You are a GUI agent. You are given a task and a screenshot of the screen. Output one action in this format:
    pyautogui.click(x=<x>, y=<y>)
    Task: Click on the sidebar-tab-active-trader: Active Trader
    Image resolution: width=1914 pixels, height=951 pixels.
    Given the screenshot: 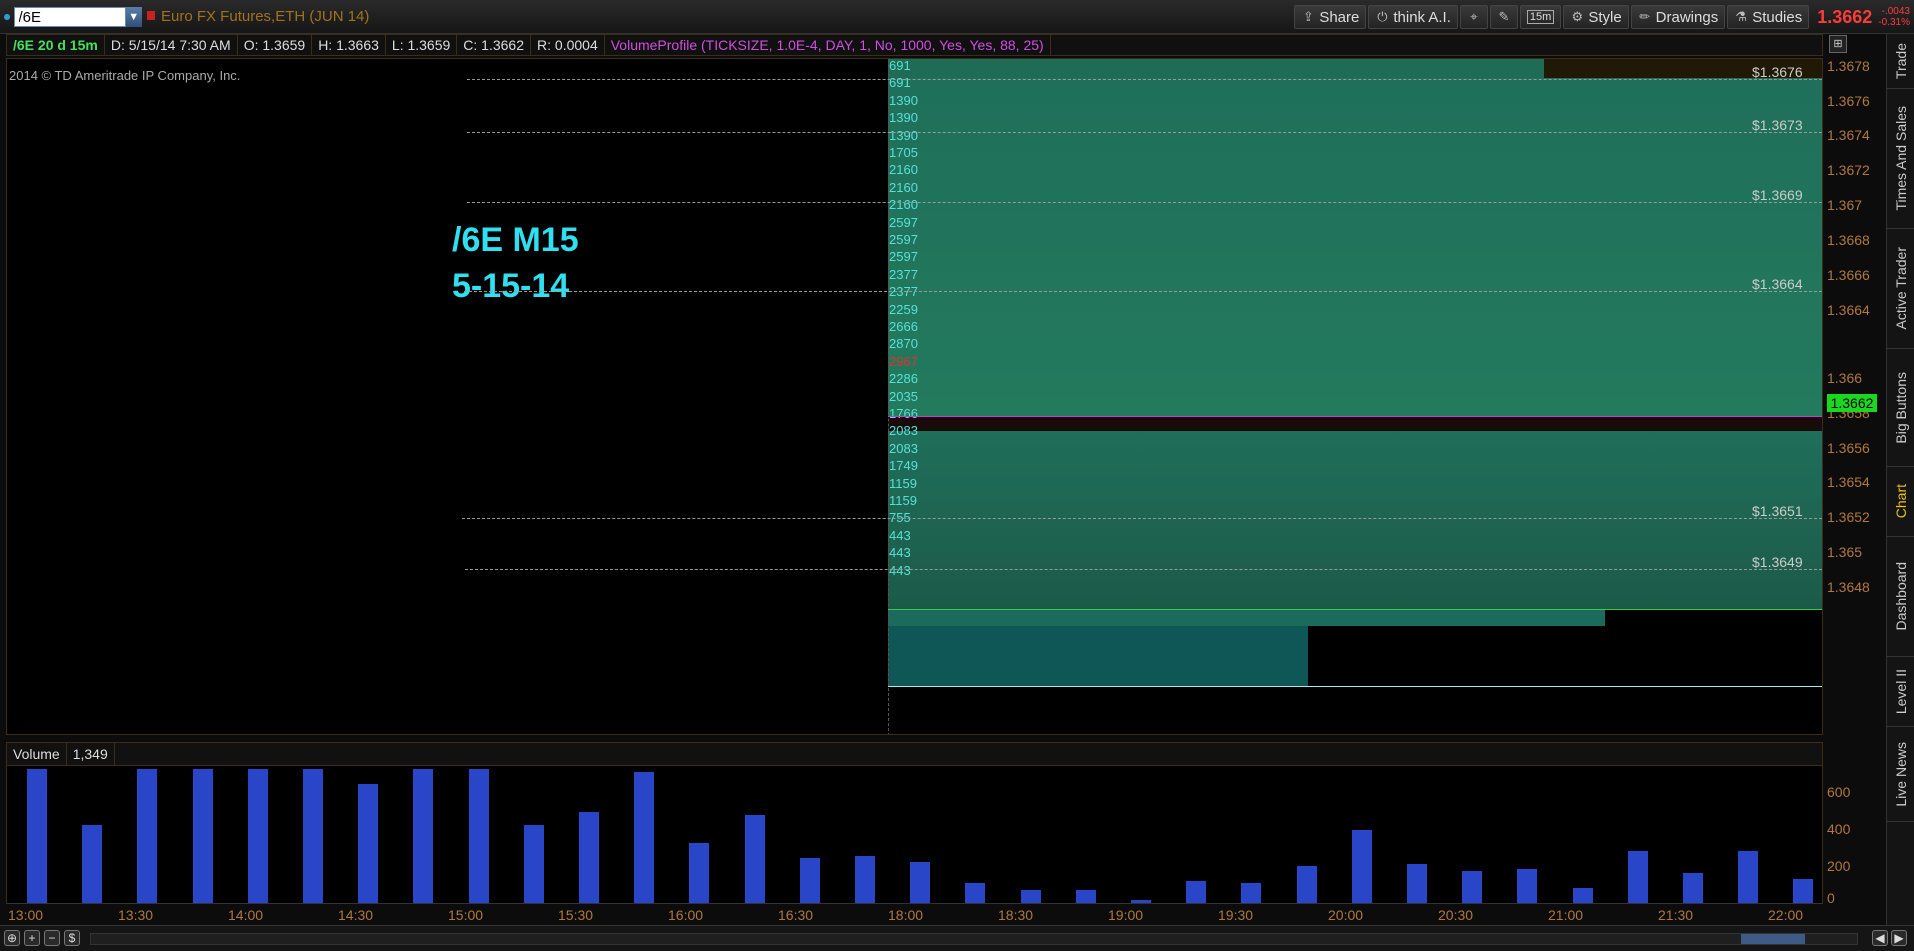 What is the action you would take?
    pyautogui.click(x=1900, y=289)
    